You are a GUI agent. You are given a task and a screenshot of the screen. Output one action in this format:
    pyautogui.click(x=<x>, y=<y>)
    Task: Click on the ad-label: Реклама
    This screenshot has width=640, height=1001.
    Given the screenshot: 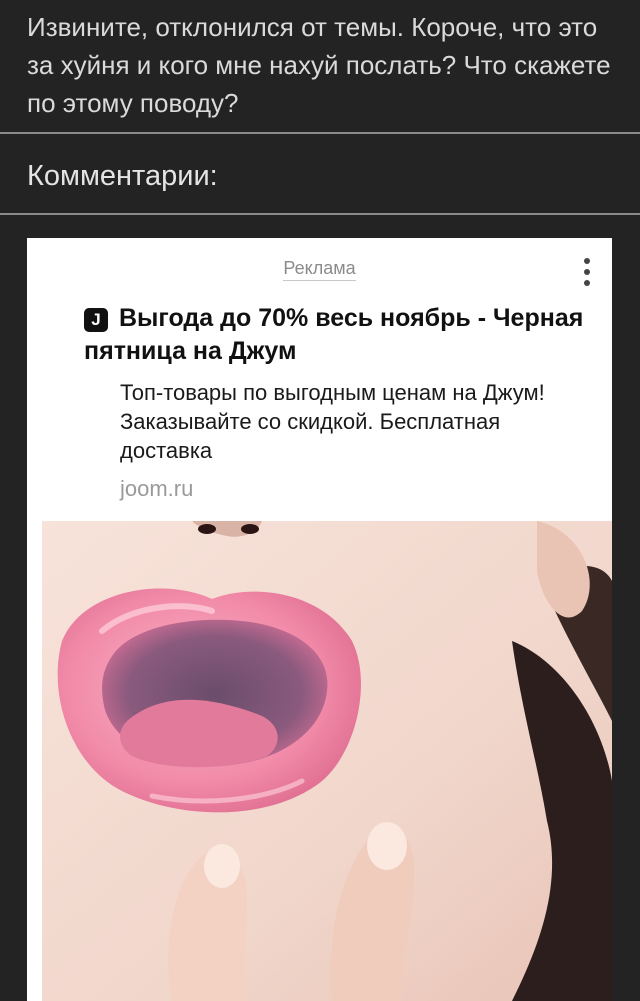 What is the action you would take?
    pyautogui.click(x=319, y=269)
    